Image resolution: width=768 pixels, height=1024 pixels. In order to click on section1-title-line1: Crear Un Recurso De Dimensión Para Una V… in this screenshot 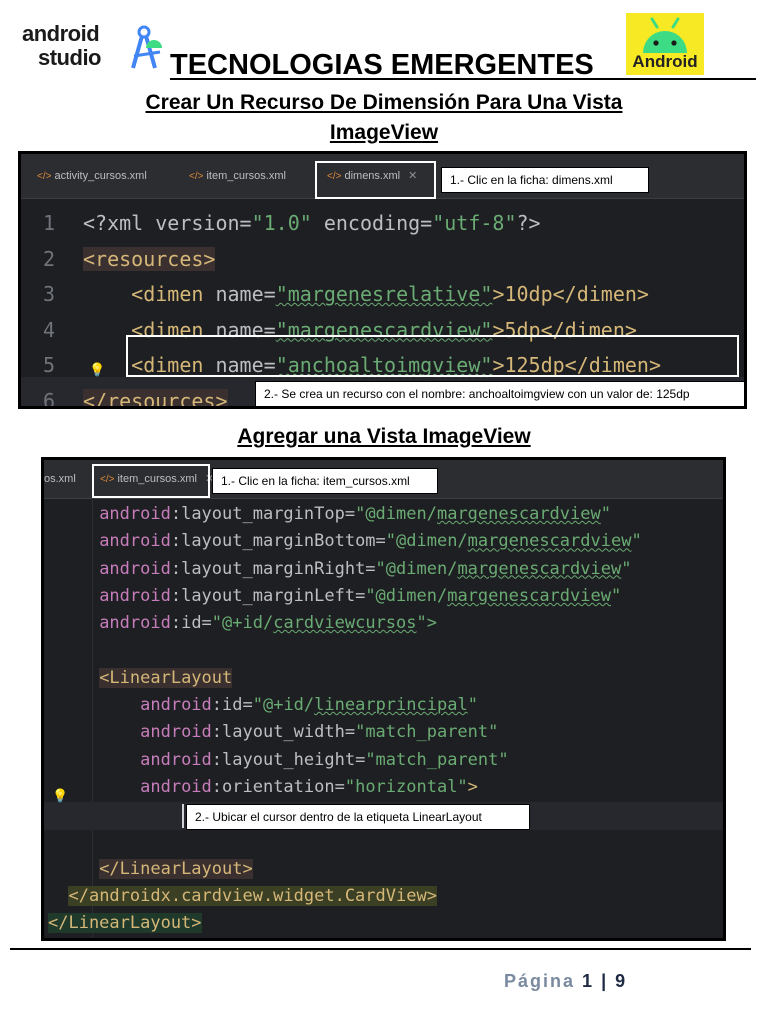, I will do `click(384, 102)`.